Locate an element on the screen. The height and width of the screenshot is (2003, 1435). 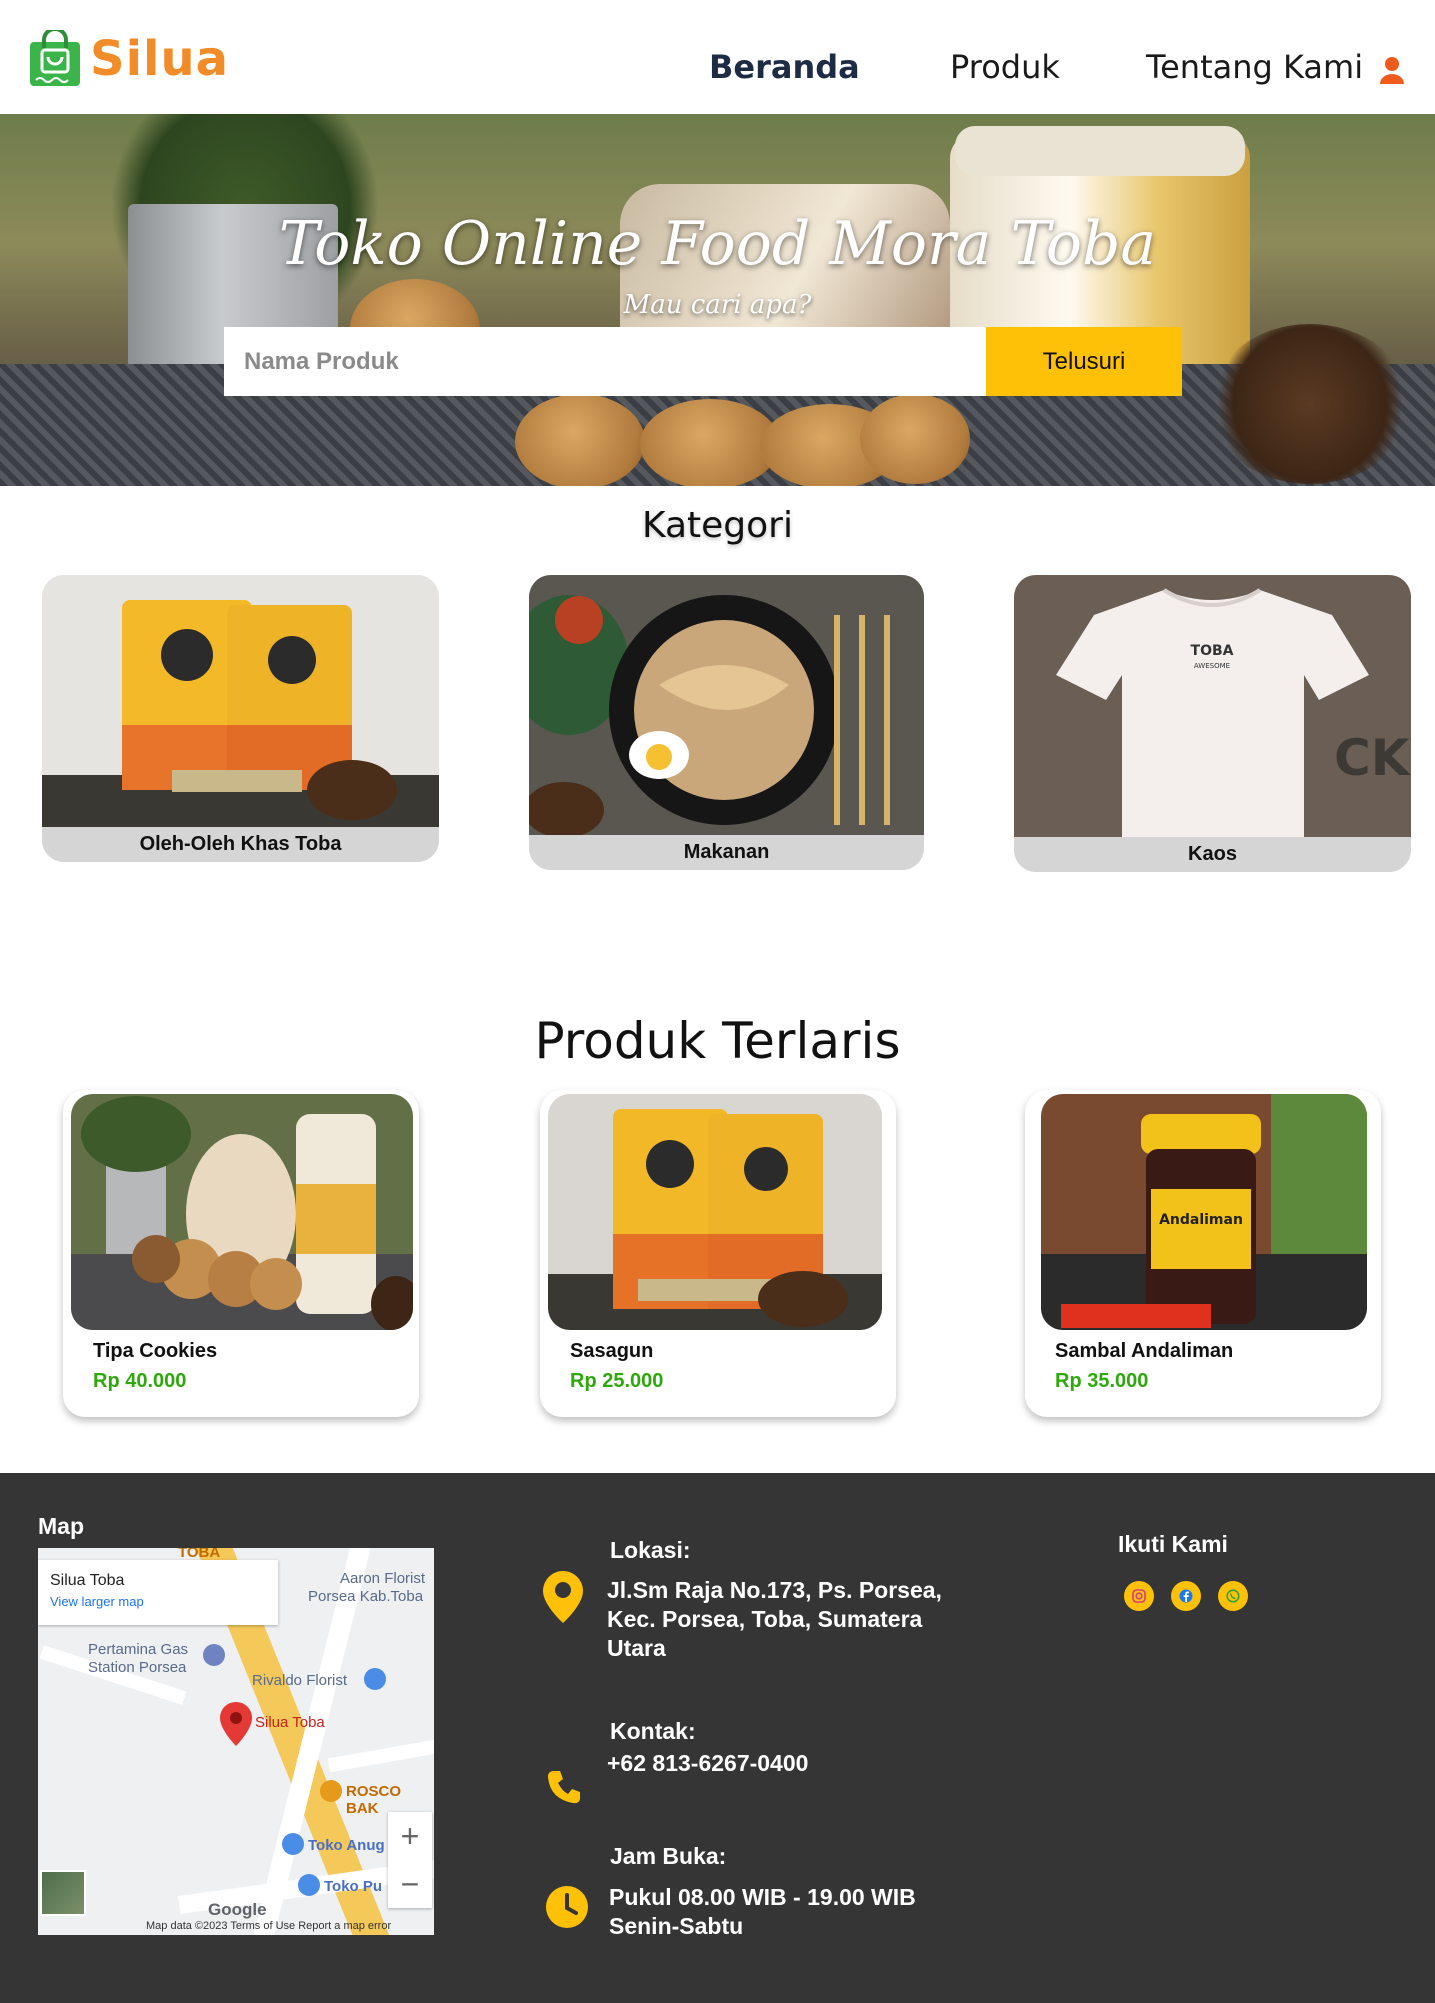
category-card-oleh-oleh: Oleh-Oleh Khas Toba is located at coordinates (240, 718).